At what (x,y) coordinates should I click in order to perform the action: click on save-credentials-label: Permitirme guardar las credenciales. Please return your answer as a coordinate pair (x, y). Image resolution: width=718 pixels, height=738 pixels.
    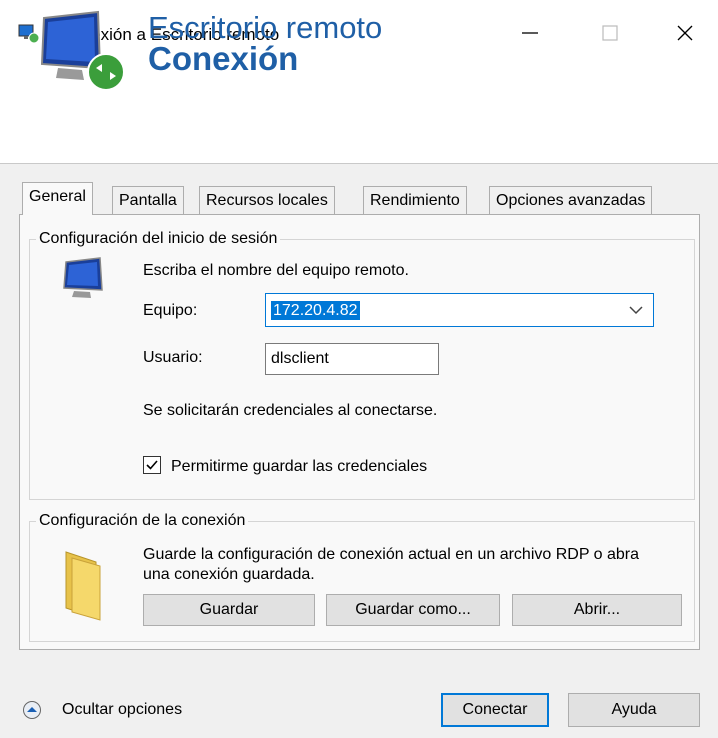
    Looking at the image, I should click on (299, 467).